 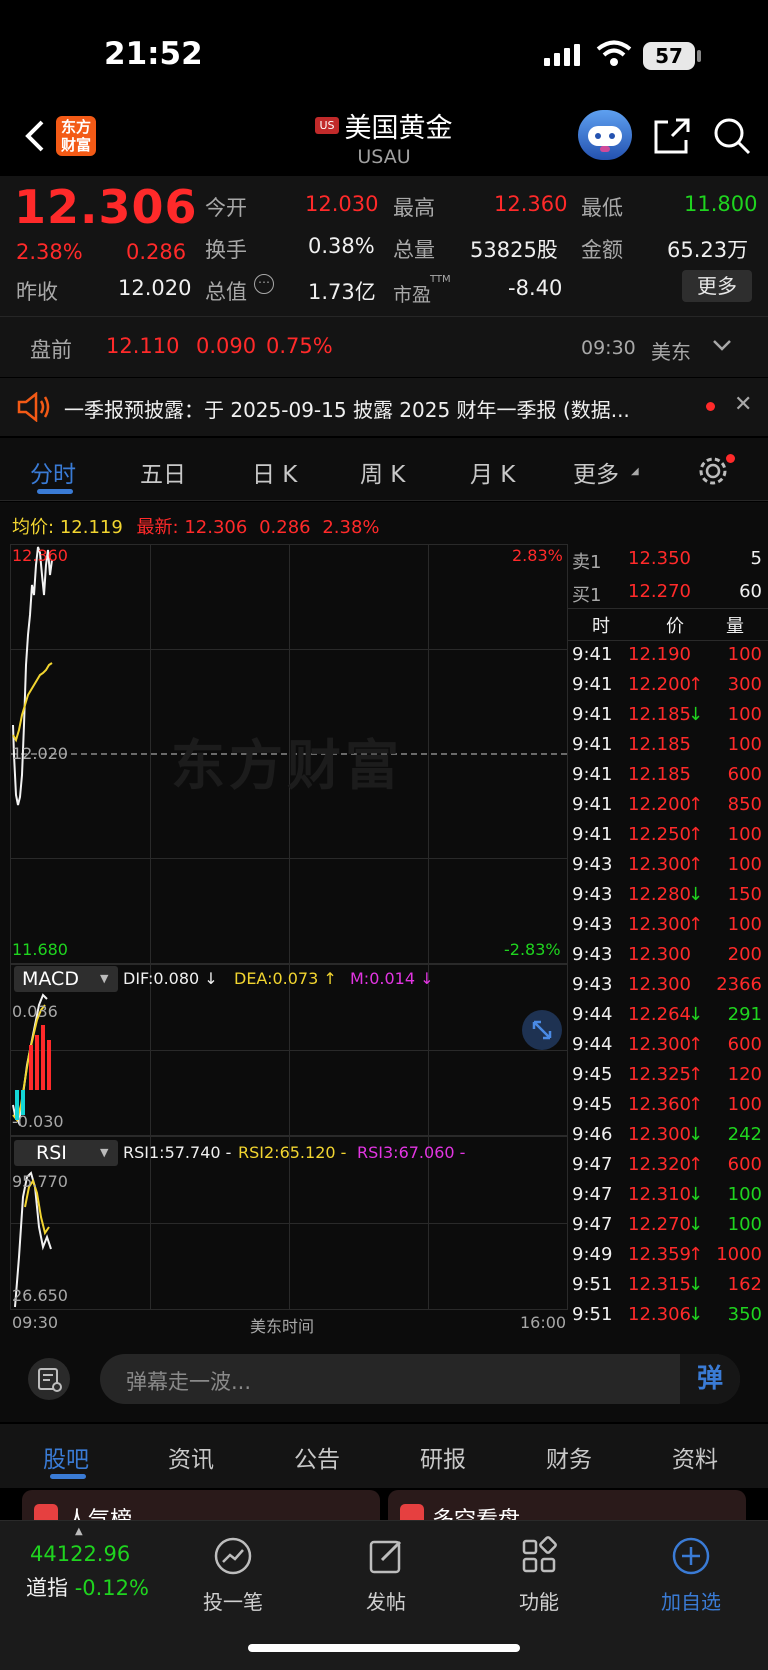 What do you see at coordinates (535, 288) in the screenshot?
I see `pe-value: -8.40` at bounding box center [535, 288].